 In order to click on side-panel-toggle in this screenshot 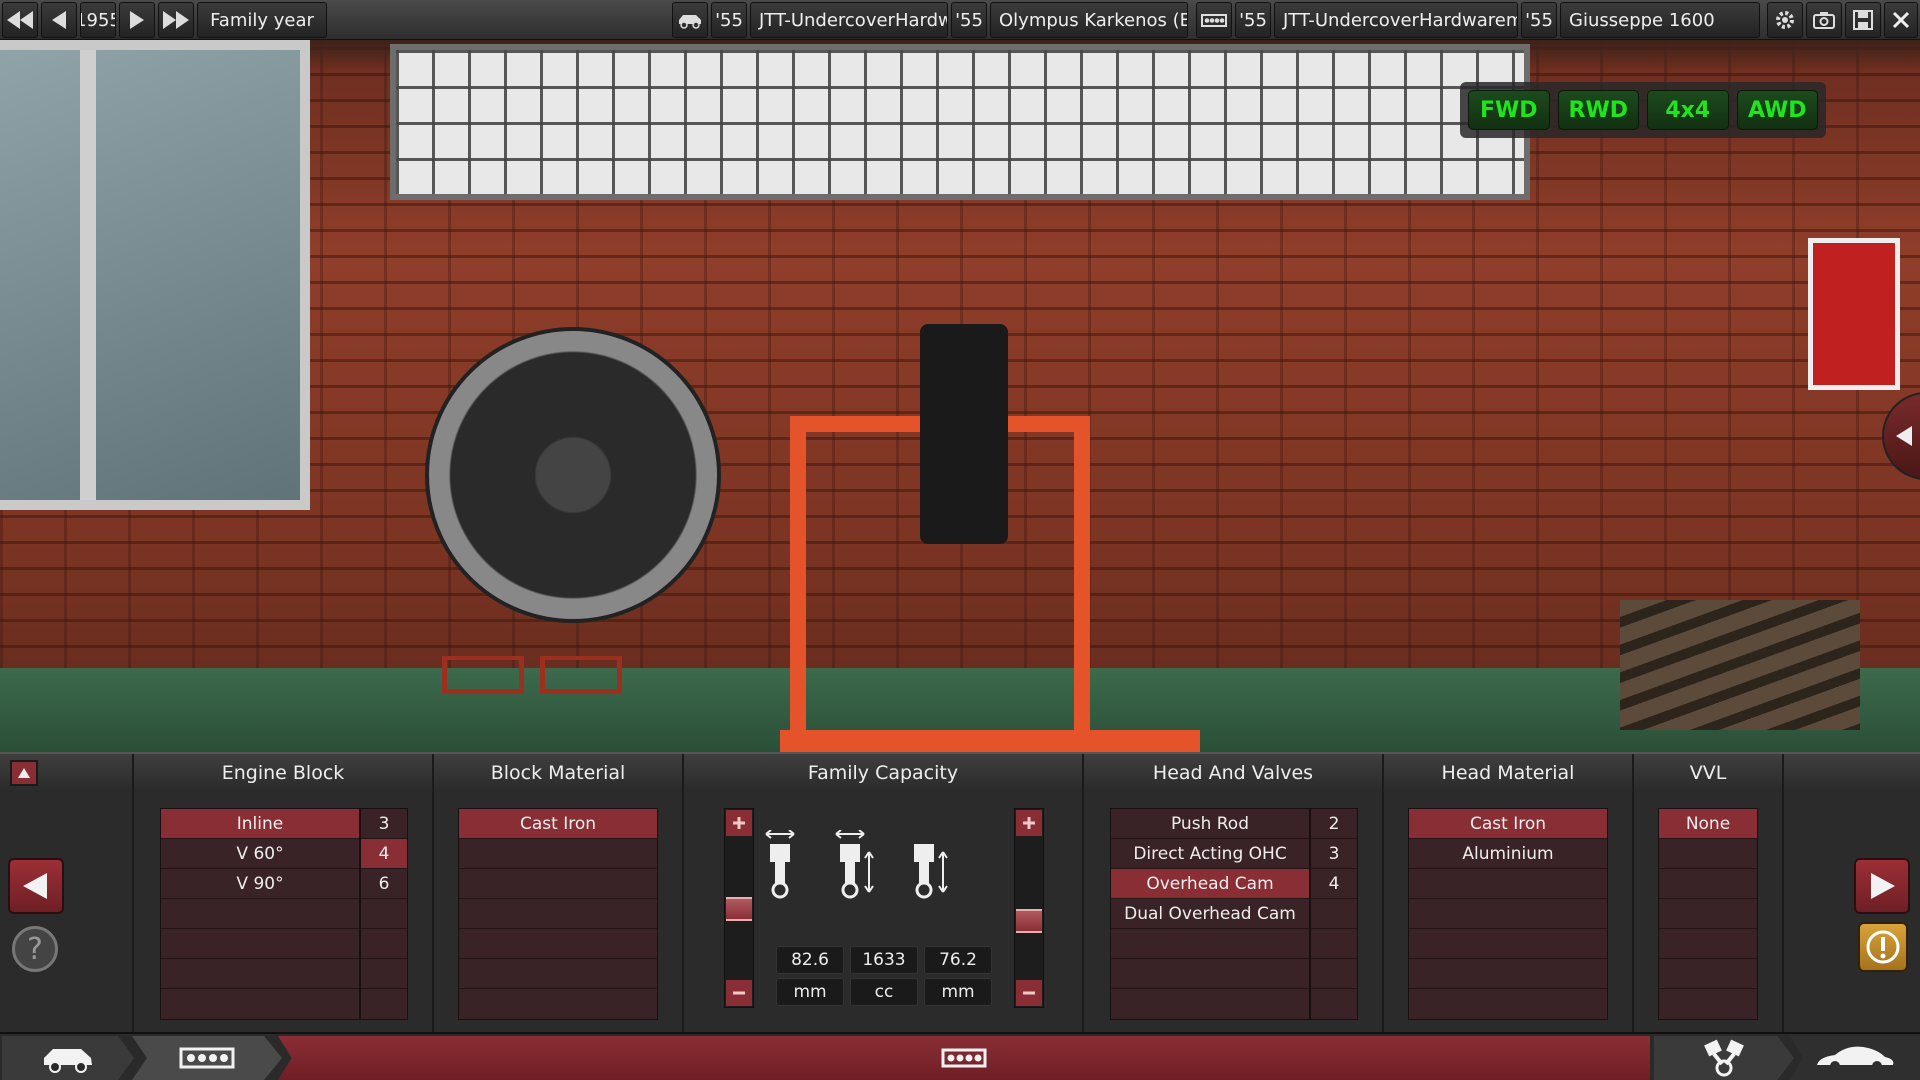, I will do `click(1901, 436)`.